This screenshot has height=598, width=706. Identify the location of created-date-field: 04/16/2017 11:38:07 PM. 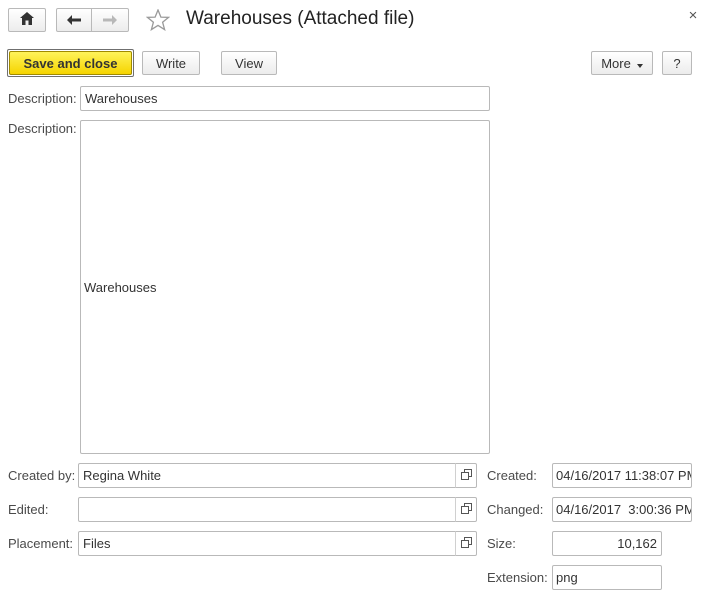
(622, 475).